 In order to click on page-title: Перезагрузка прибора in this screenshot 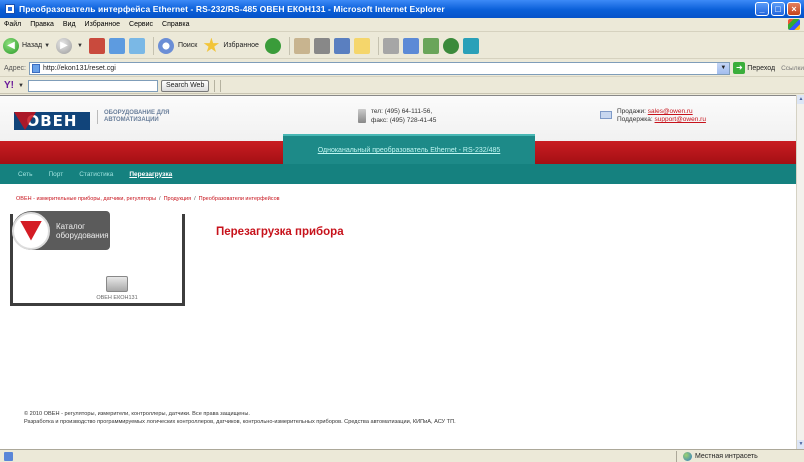, I will do `click(280, 232)`.